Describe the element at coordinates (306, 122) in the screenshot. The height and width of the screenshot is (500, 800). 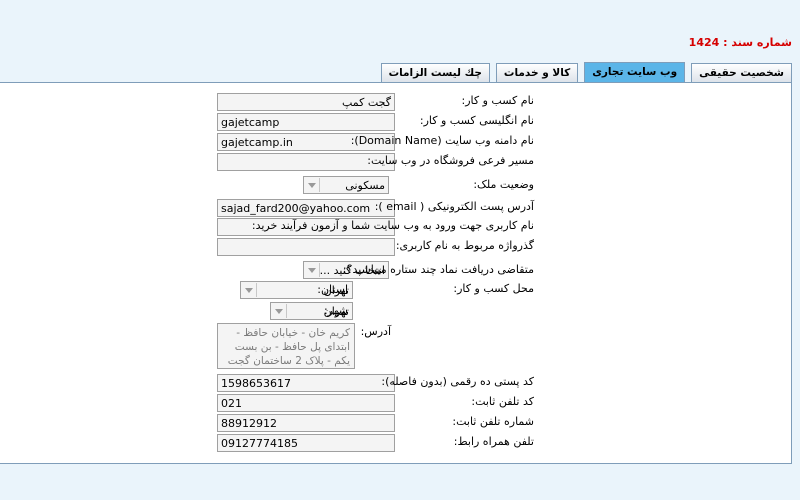
I see `business-name-en-field` at that location.